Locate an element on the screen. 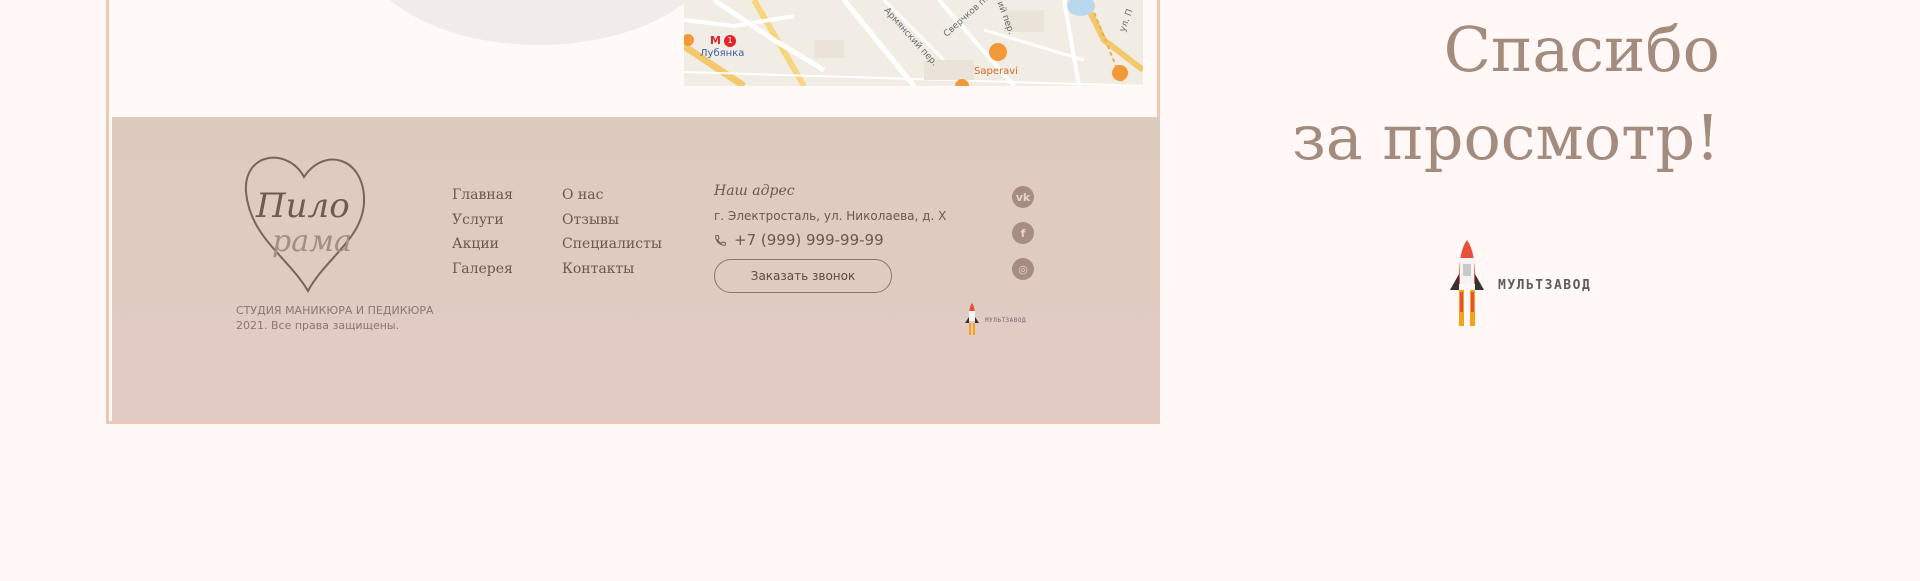 The image size is (1920, 581). footer-nav-column-1: Главная Услуги Акции Галерея is located at coordinates (482, 232).